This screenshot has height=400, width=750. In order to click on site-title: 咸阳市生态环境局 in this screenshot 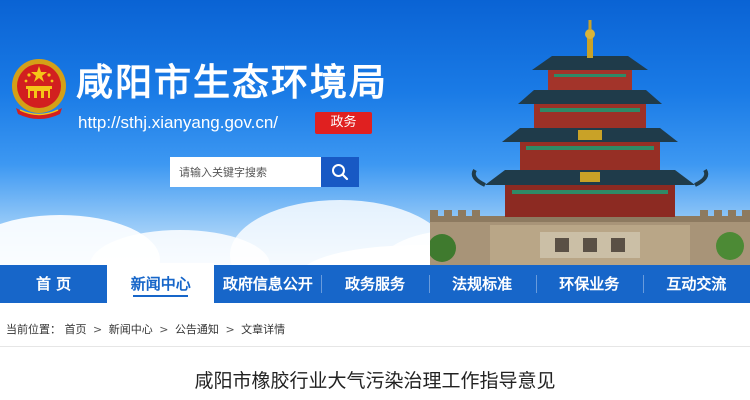, I will do `click(232, 82)`.